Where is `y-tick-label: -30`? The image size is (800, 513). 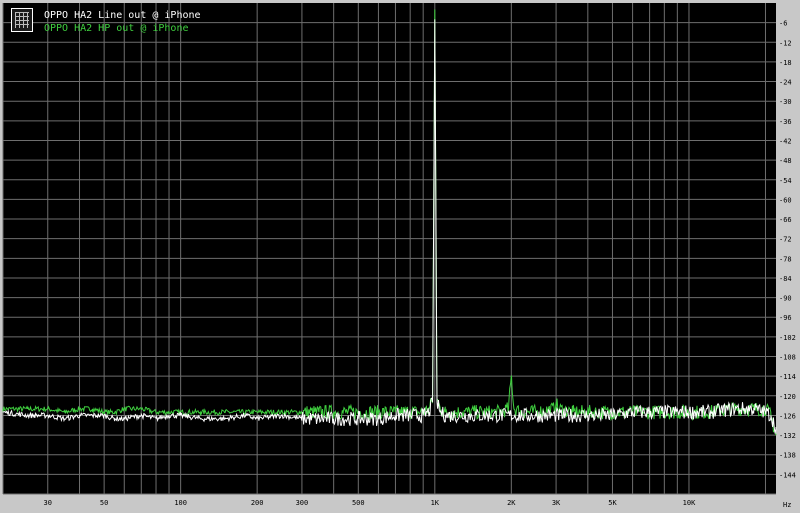
y-tick-label: -30 is located at coordinates (785, 102).